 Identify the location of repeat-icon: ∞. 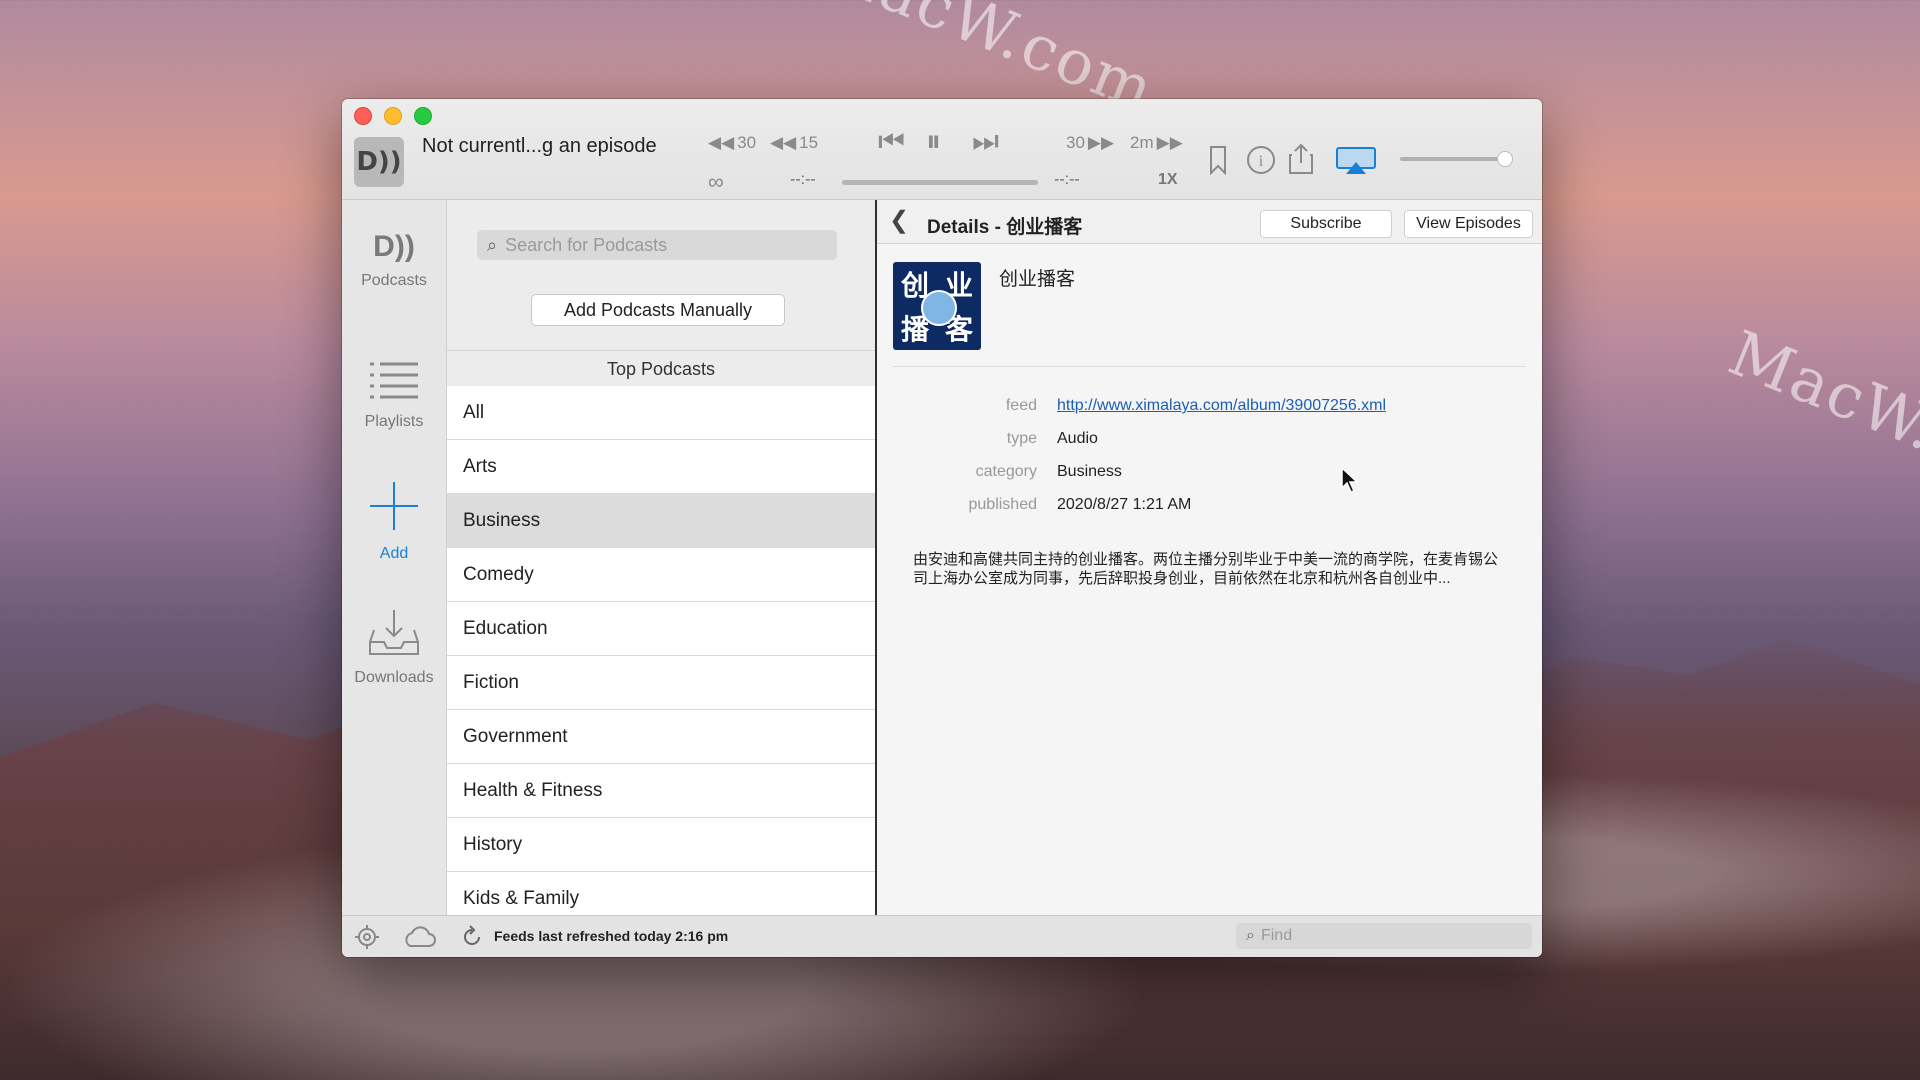
(716, 182).